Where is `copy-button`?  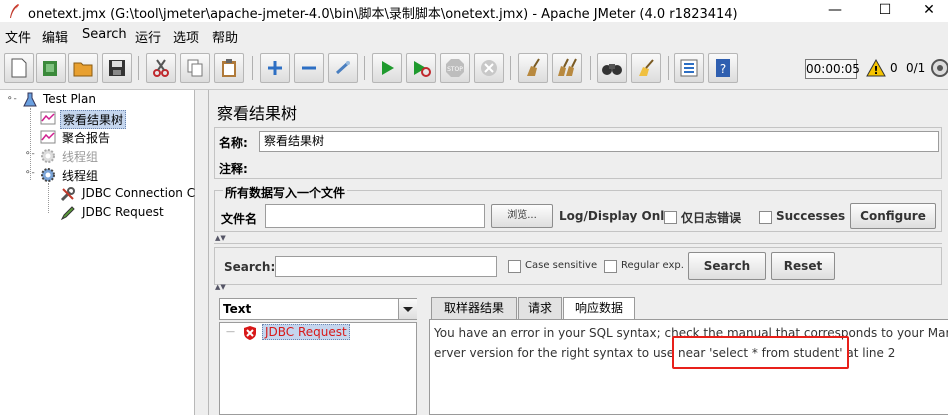
copy-button is located at coordinates (195, 68).